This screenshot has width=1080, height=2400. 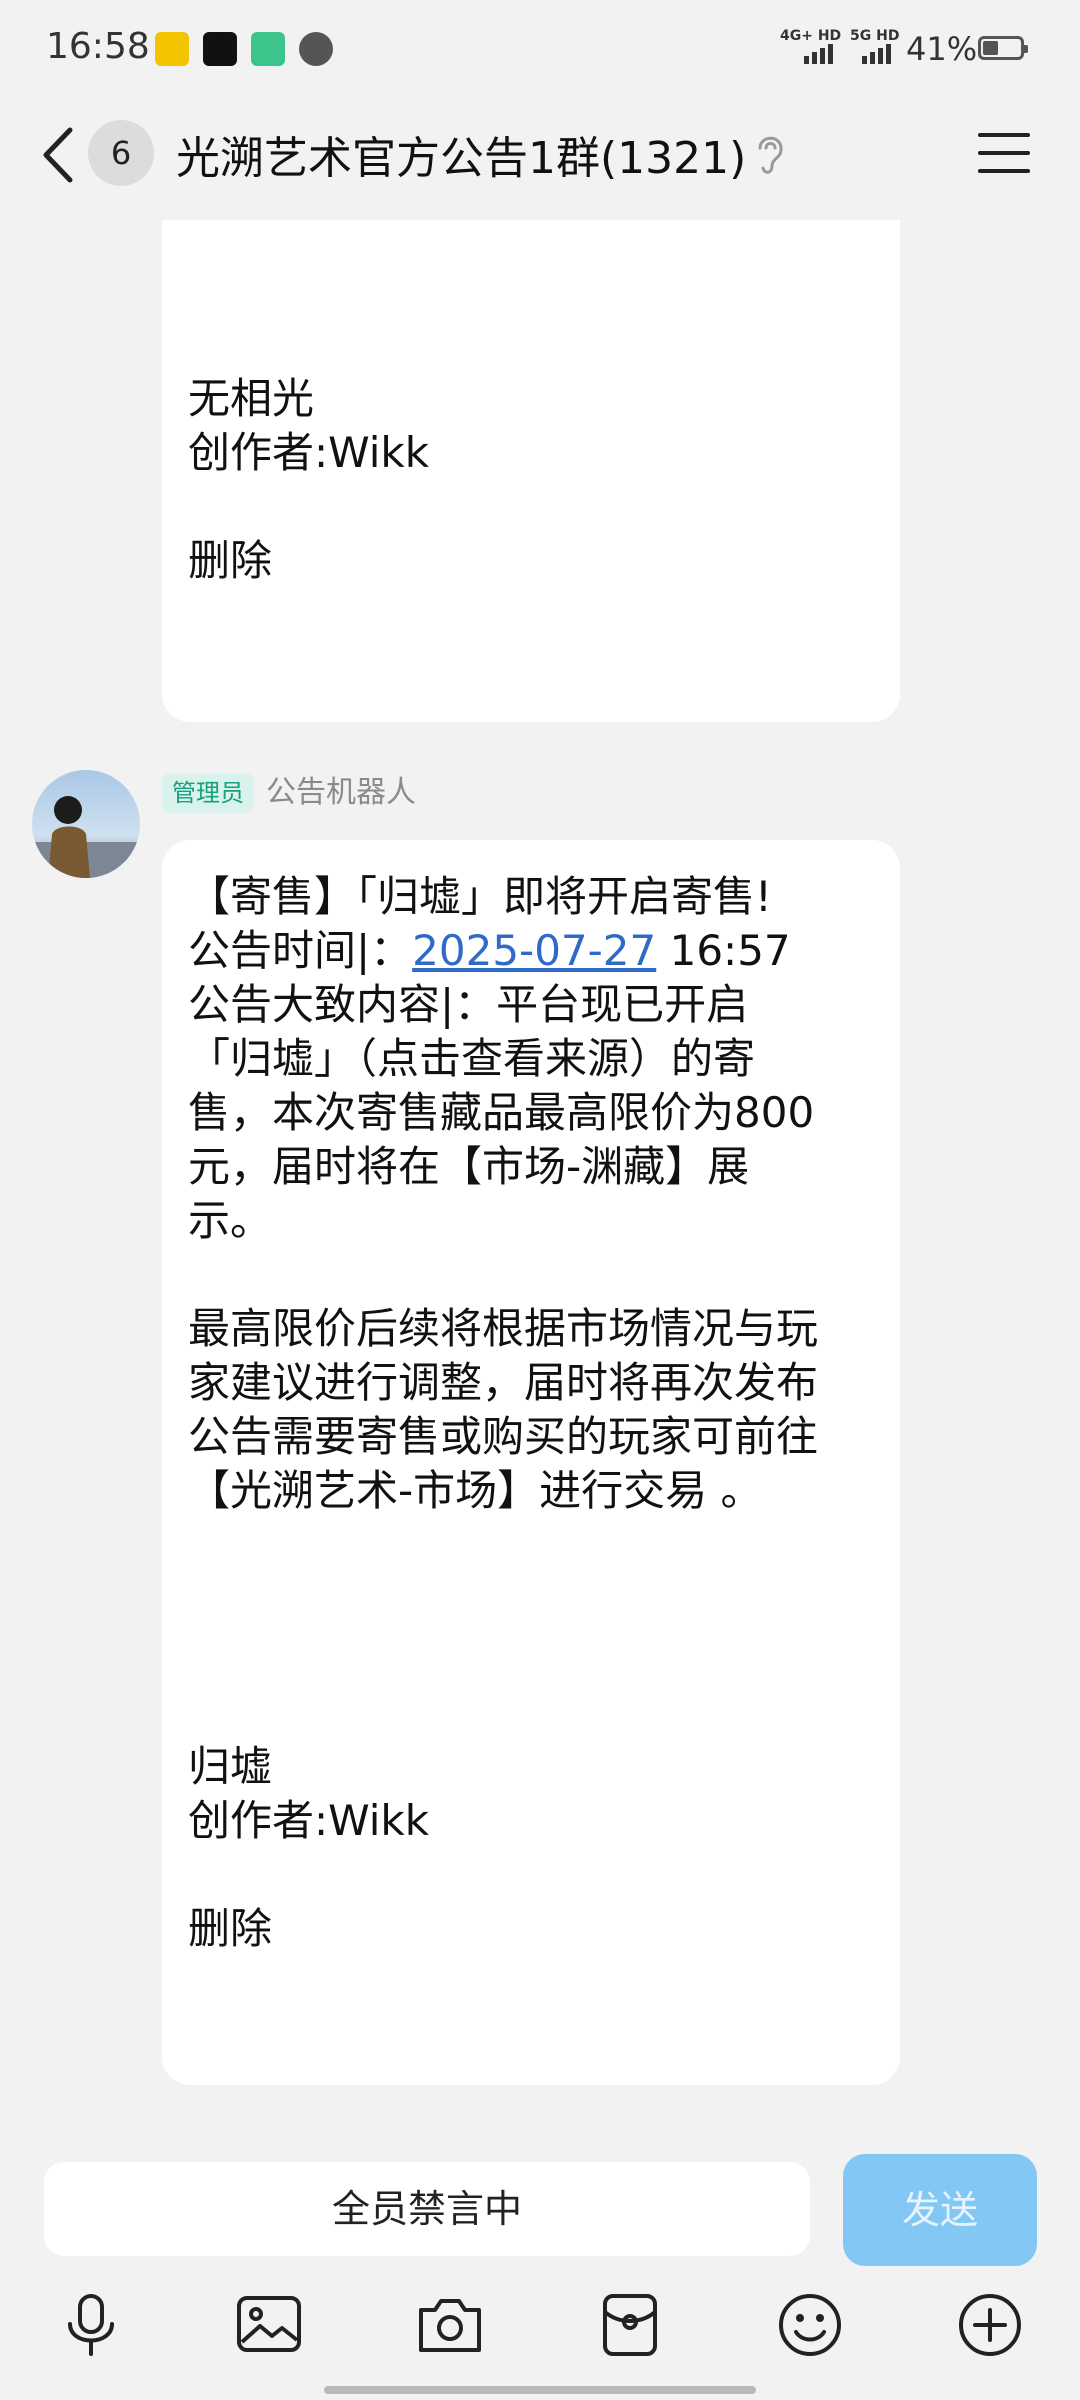 What do you see at coordinates (540, 2330) in the screenshot?
I see `bottom-toolbar` at bounding box center [540, 2330].